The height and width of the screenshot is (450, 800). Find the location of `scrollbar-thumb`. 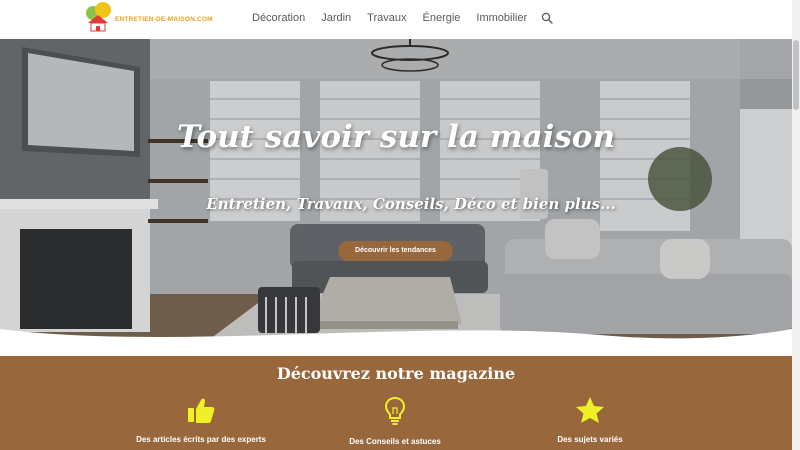

scrollbar-thumb is located at coordinates (796, 75).